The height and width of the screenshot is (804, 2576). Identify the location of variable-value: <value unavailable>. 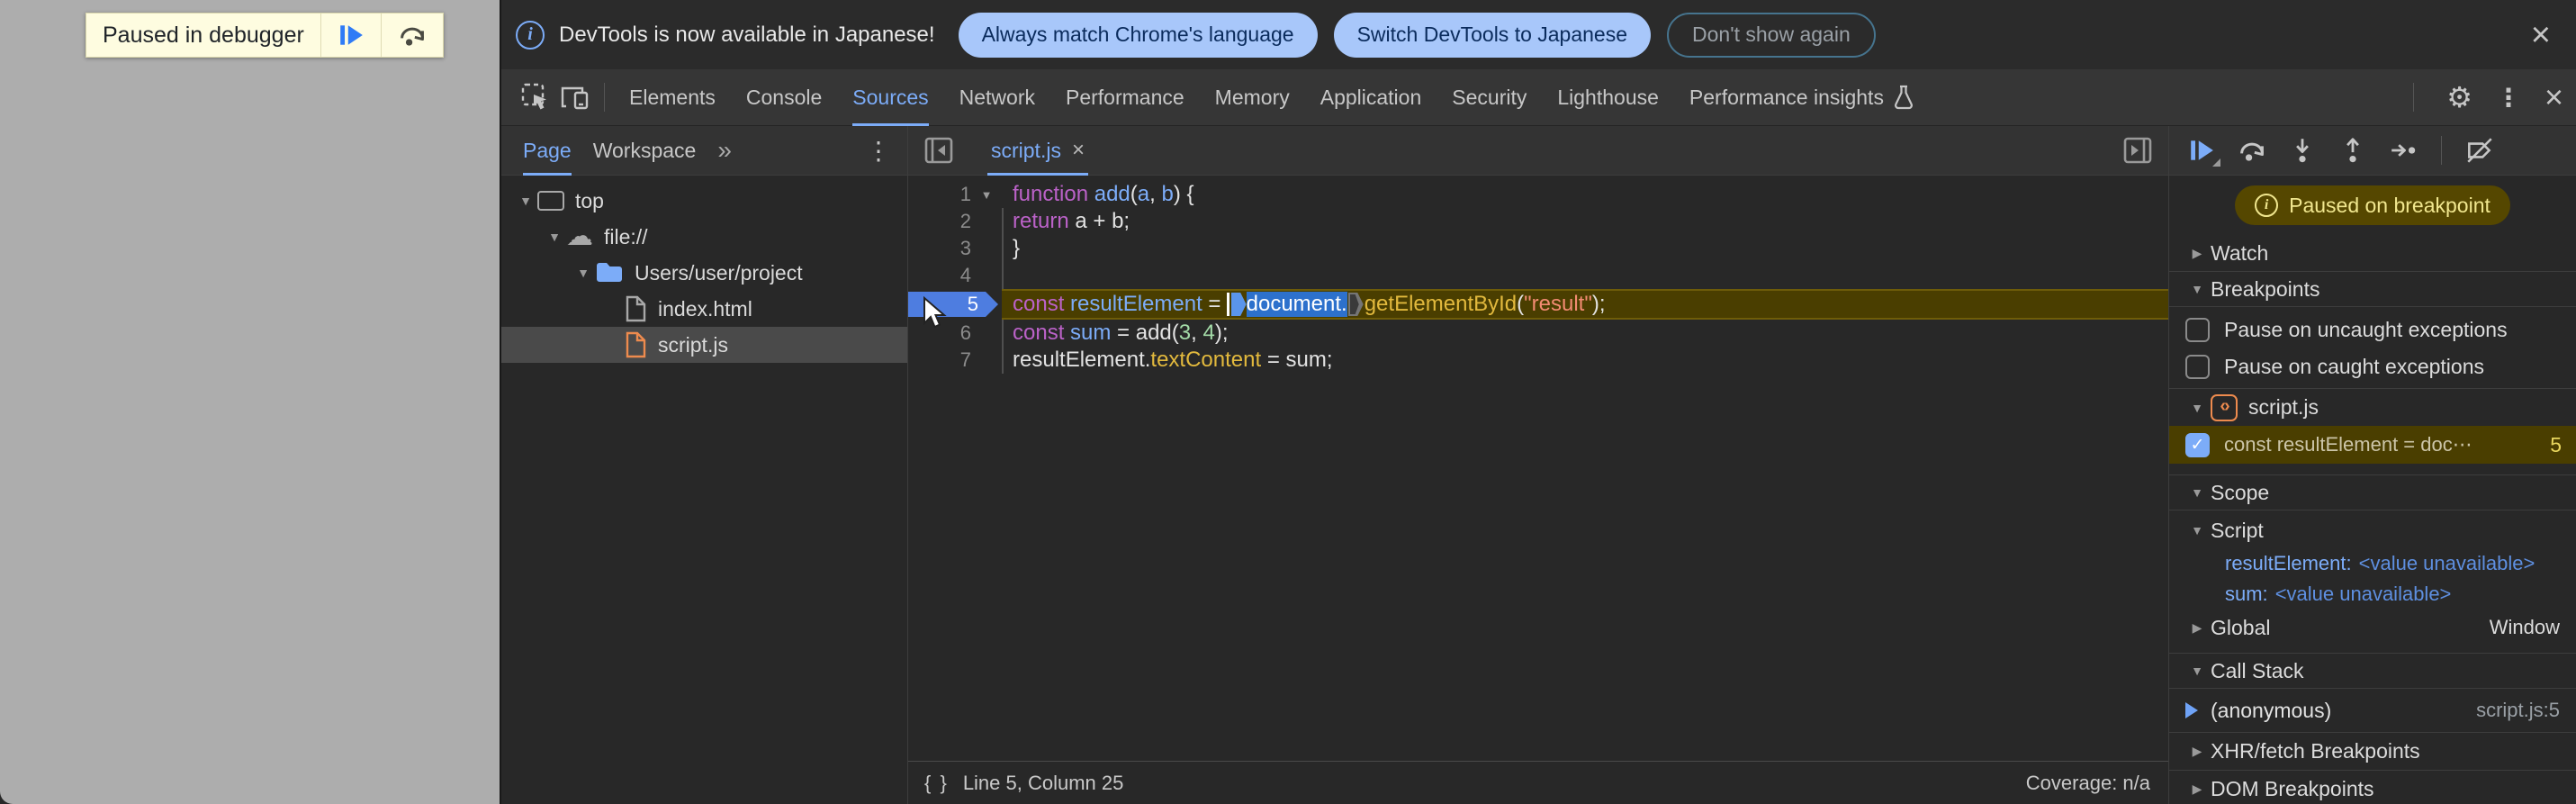
(2363, 594).